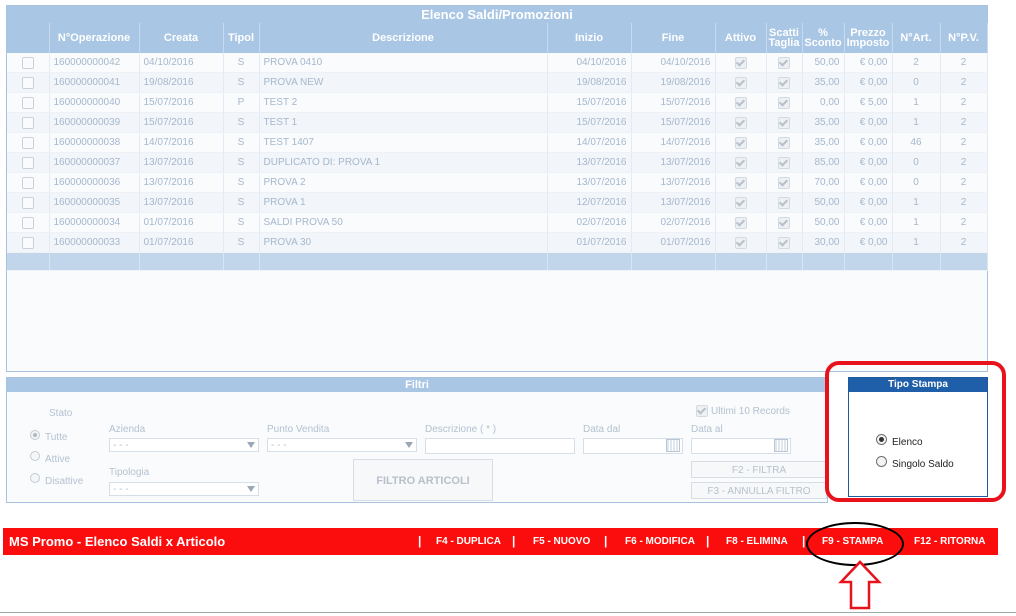 The image size is (1016, 616). Describe the element at coordinates (342, 445) in the screenshot. I see `punto-vendita-select: - - -` at that location.